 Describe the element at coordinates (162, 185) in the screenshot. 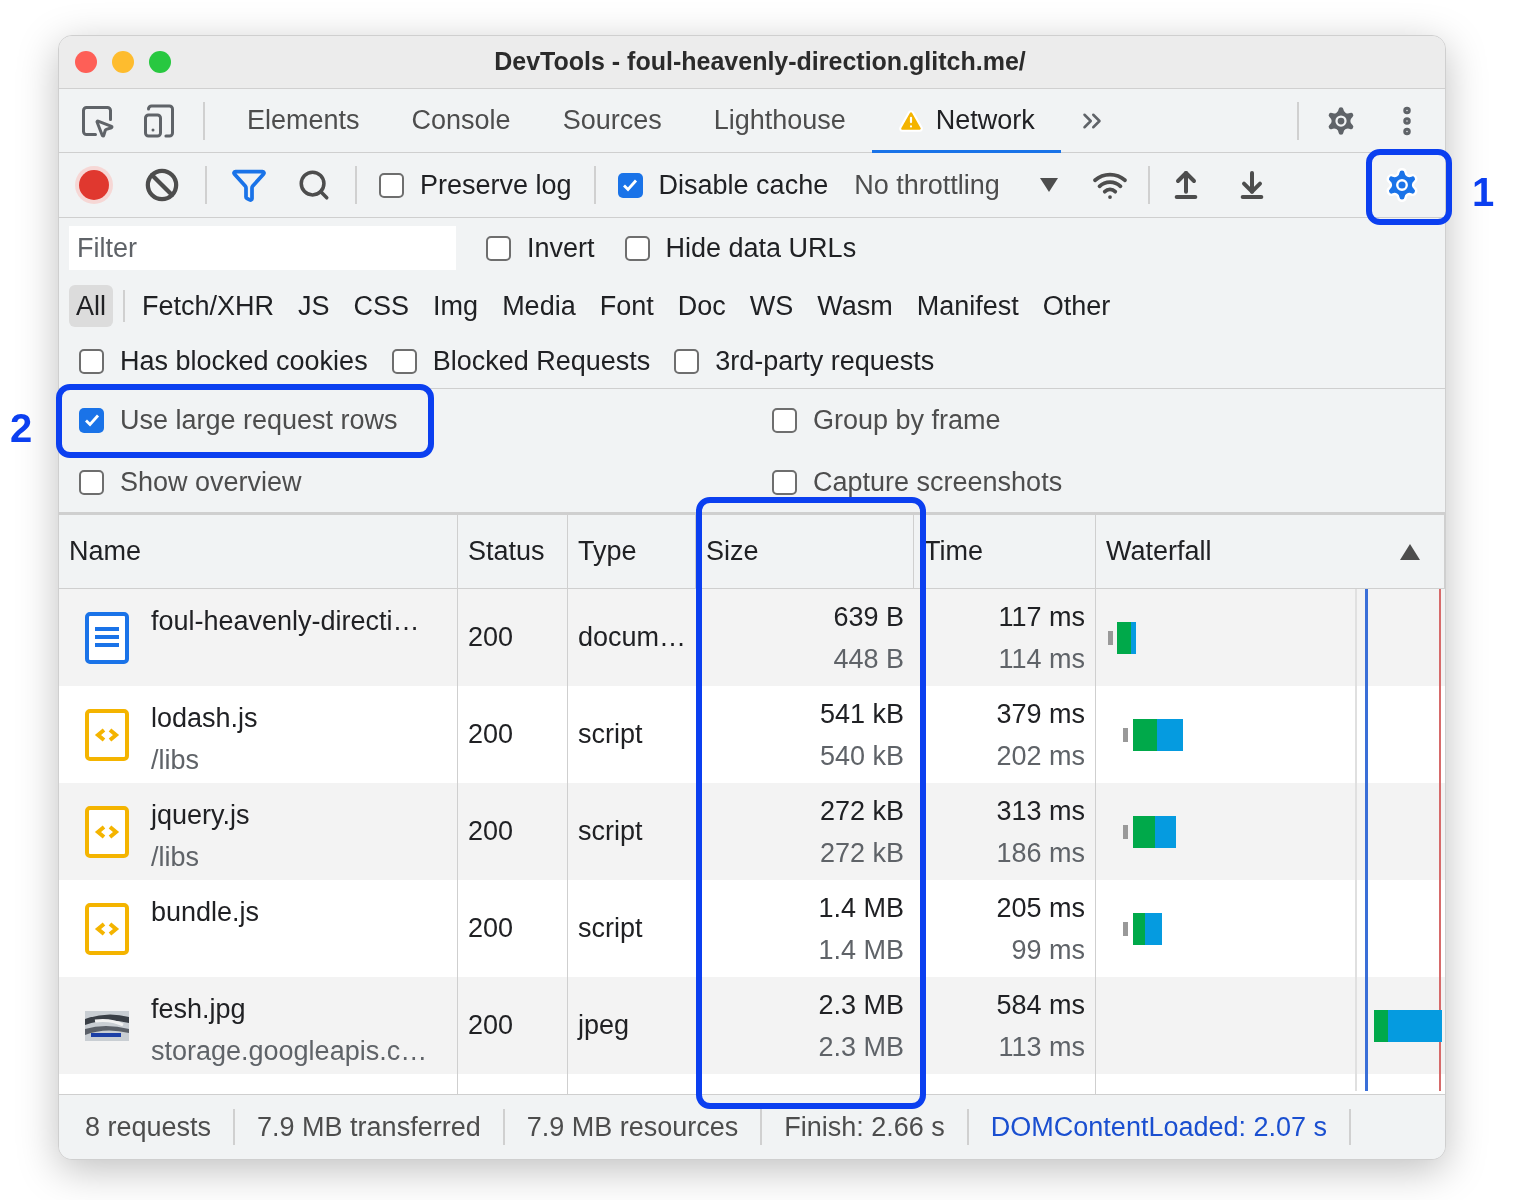

I see `clear-icon` at that location.